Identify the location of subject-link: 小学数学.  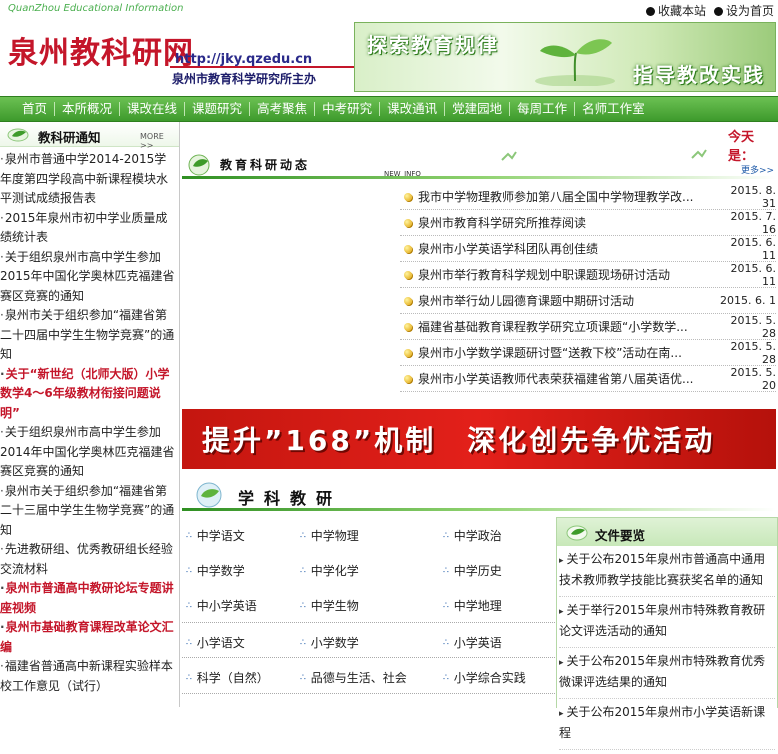
(329, 642).